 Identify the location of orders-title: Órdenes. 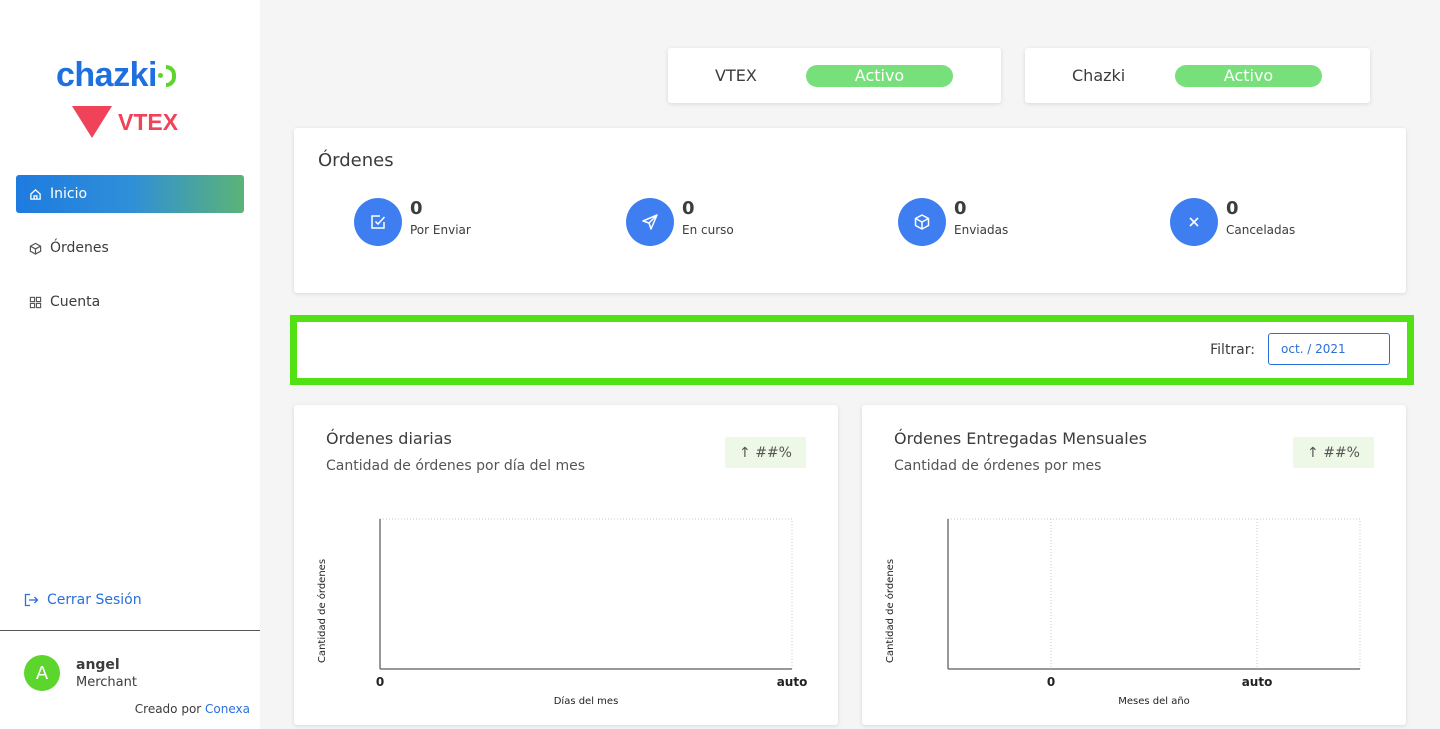
(356, 160).